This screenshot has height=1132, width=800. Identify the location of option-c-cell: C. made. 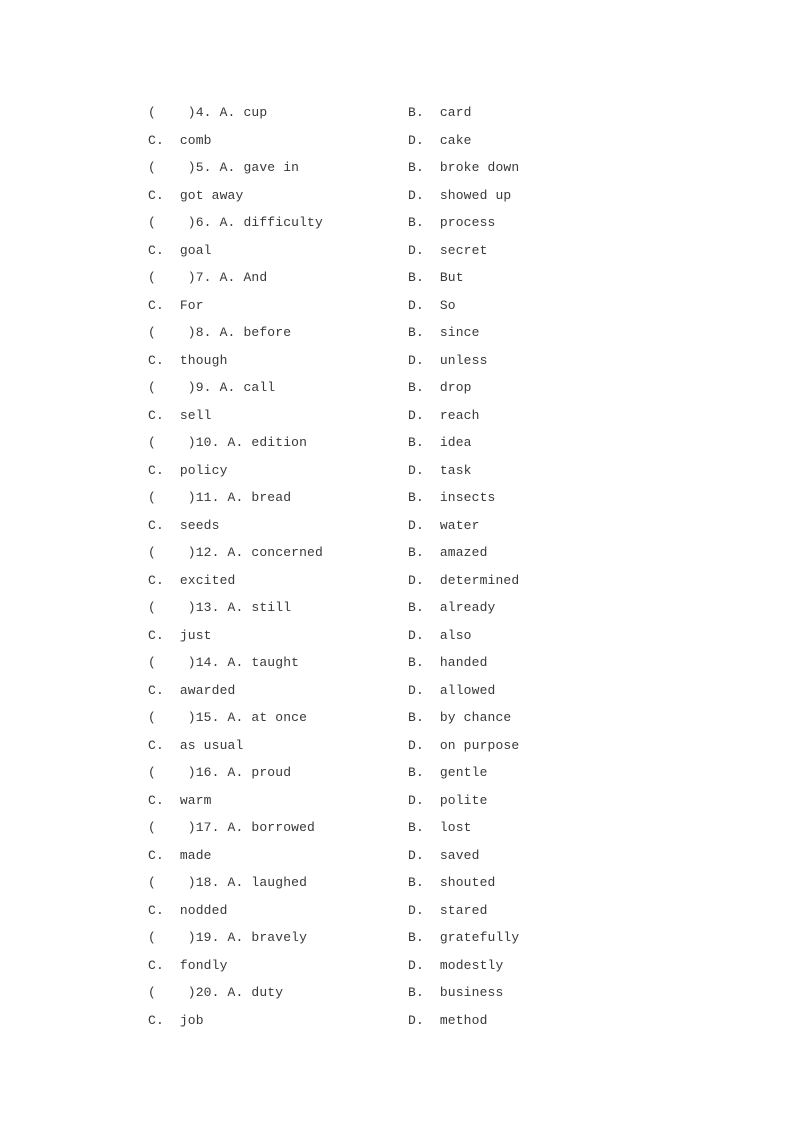
(180, 856).